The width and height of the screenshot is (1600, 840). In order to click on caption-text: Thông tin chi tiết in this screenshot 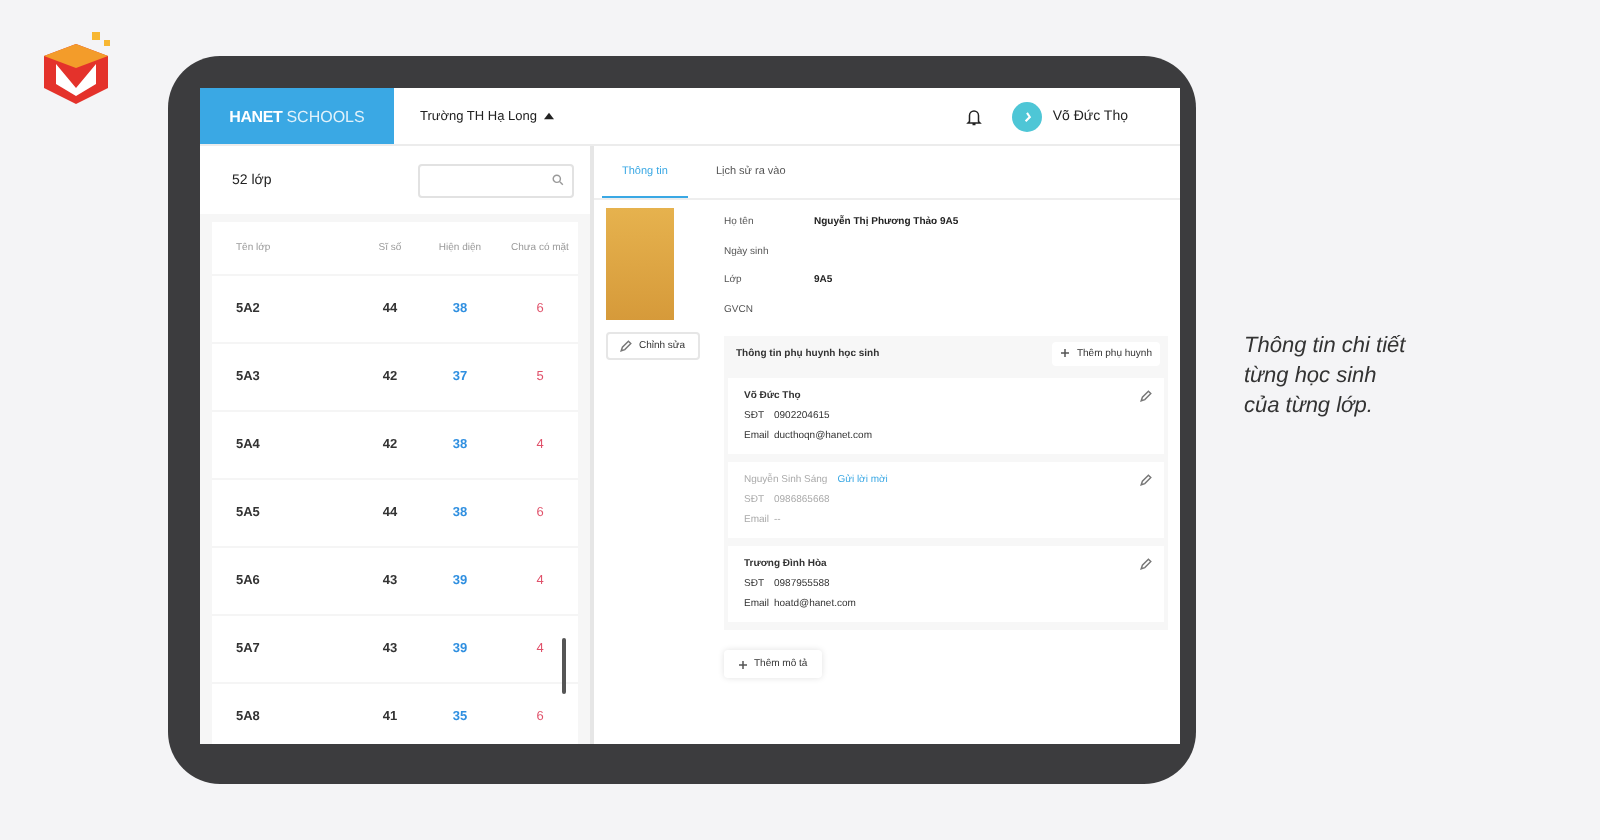, I will do `click(1325, 347)`.